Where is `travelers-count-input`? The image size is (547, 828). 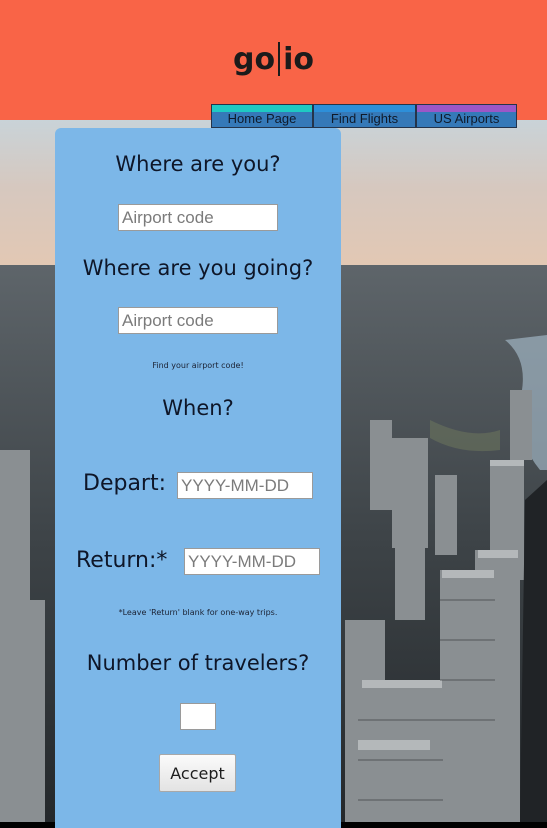 travelers-count-input is located at coordinates (198, 716).